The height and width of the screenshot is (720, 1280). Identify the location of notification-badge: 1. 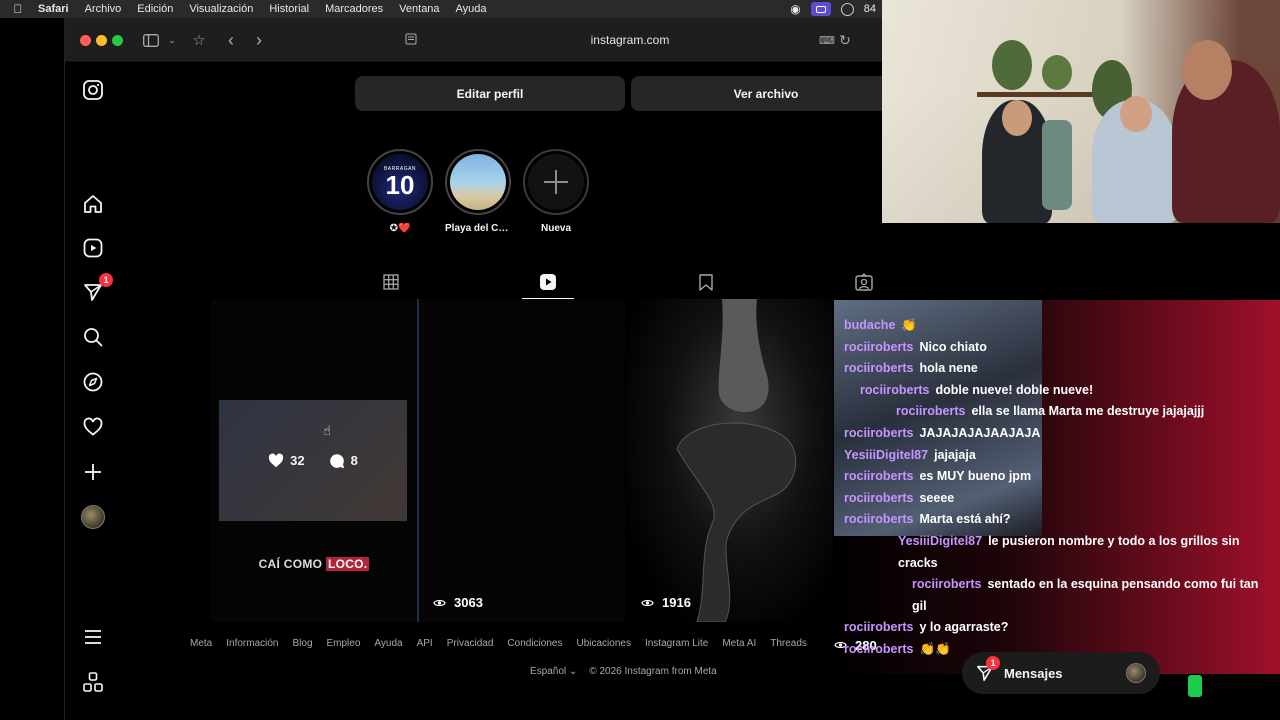
(106, 280).